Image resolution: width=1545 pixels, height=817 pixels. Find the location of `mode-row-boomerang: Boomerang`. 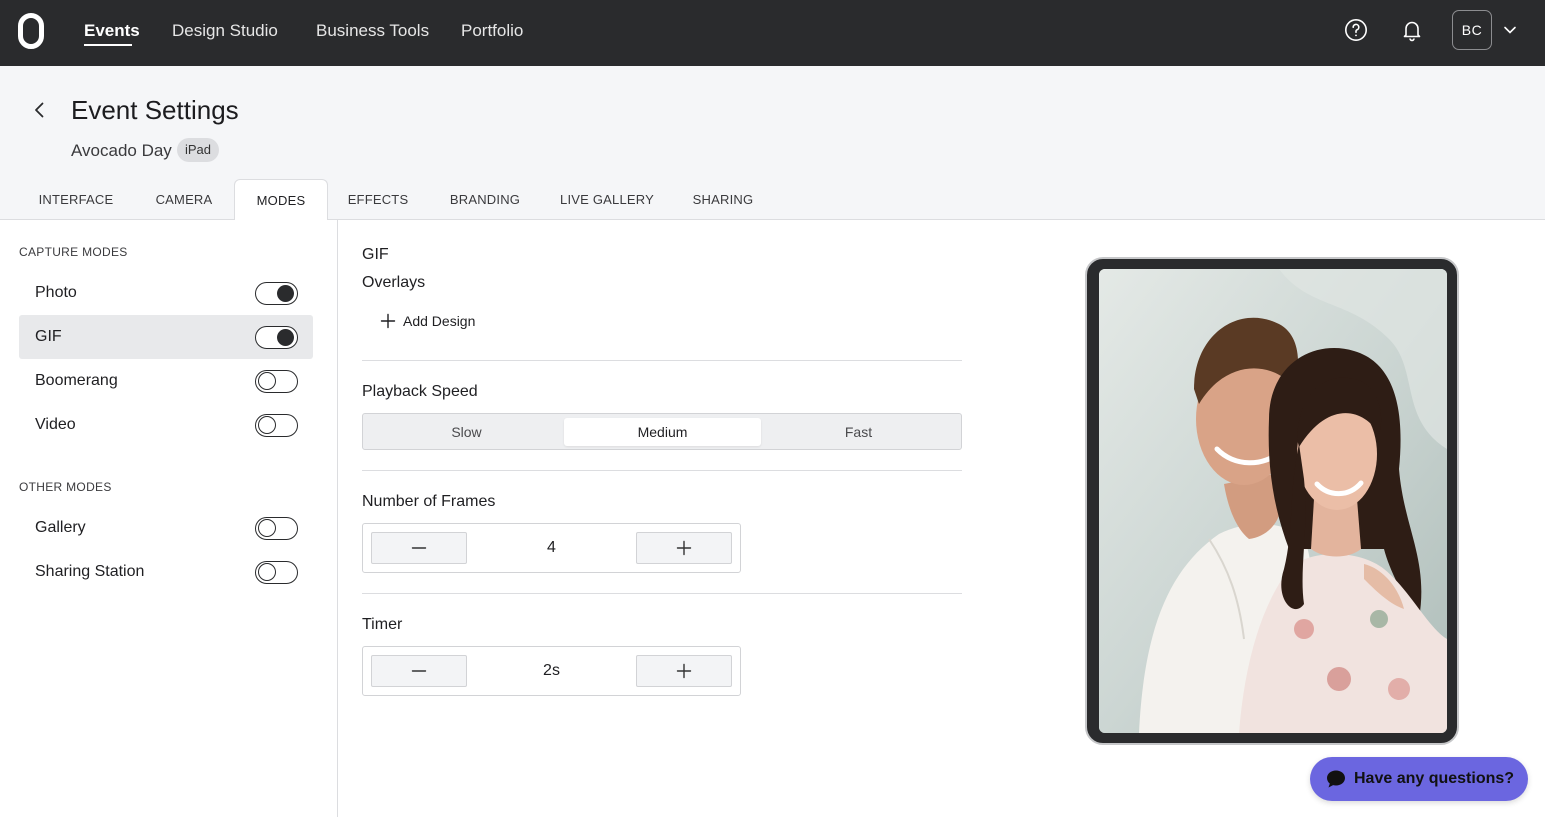

mode-row-boomerang: Boomerang is located at coordinates (166, 381).